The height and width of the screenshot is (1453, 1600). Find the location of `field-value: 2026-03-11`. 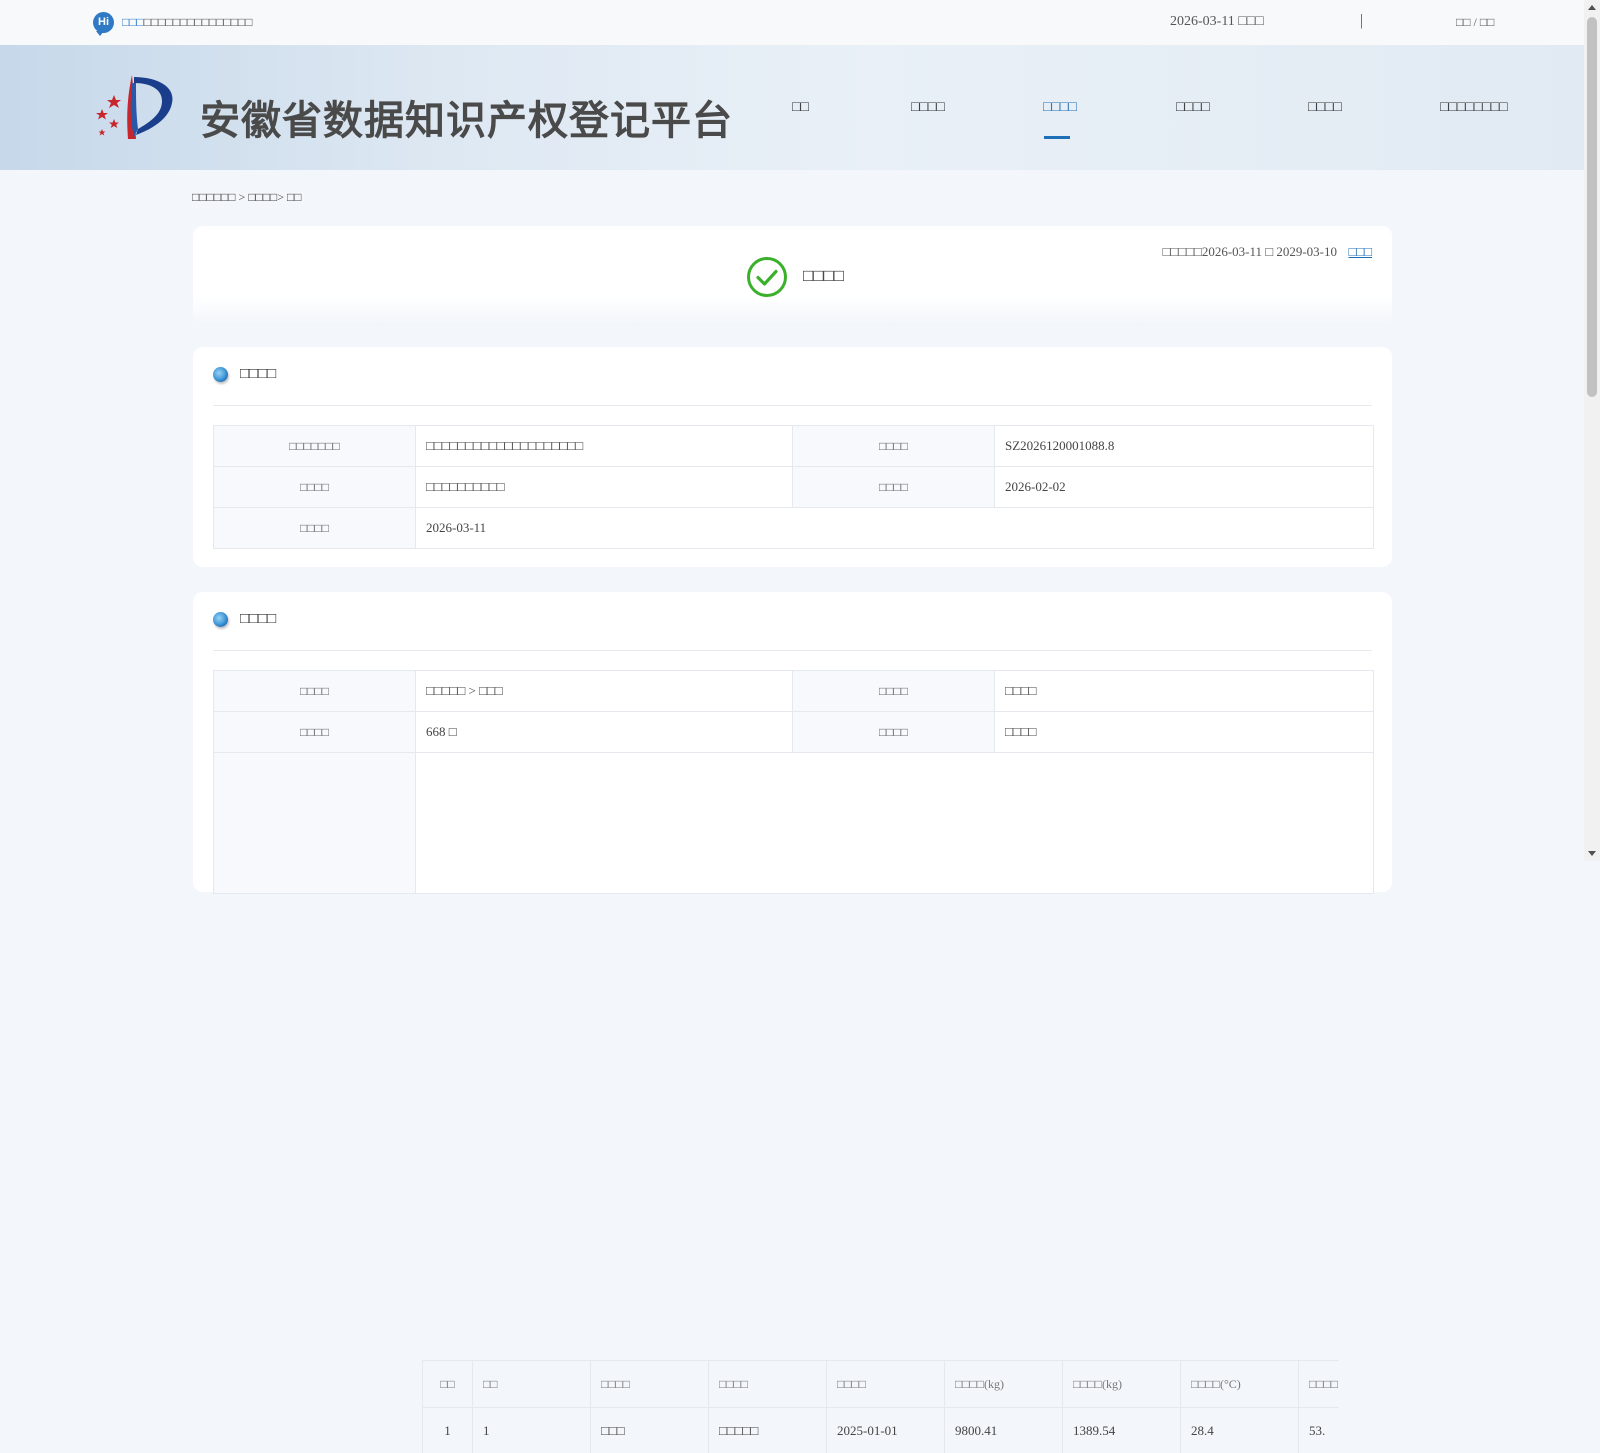

field-value: 2026-03-11 is located at coordinates (895, 528).